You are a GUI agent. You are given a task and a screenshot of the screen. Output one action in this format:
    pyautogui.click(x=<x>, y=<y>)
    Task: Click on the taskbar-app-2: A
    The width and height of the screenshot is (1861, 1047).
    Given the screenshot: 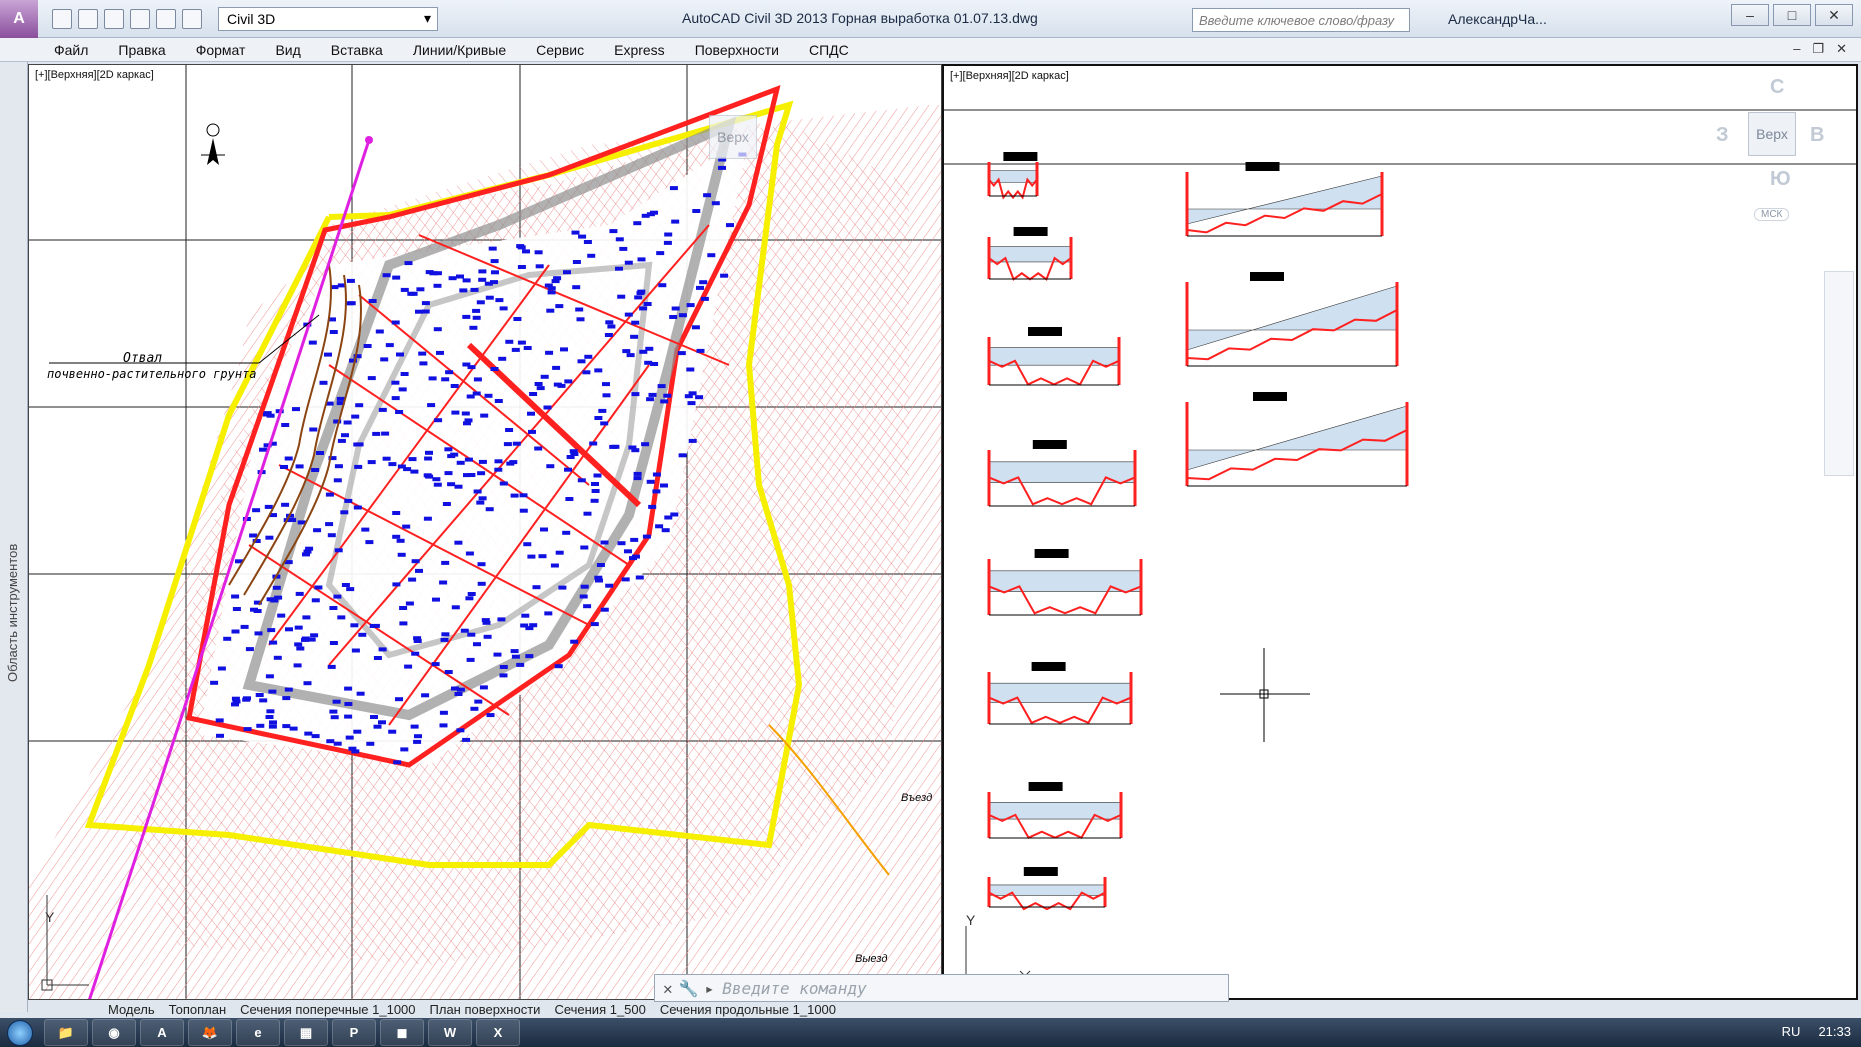 What is the action you would take?
    pyautogui.click(x=162, y=1032)
    